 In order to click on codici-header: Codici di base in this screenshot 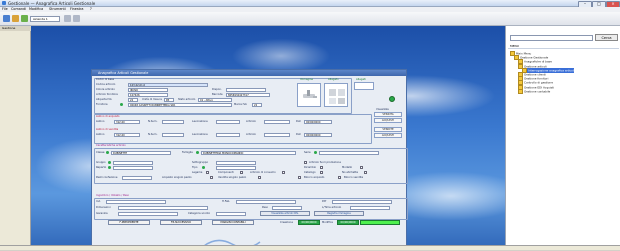, I will do `click(105, 79)`.